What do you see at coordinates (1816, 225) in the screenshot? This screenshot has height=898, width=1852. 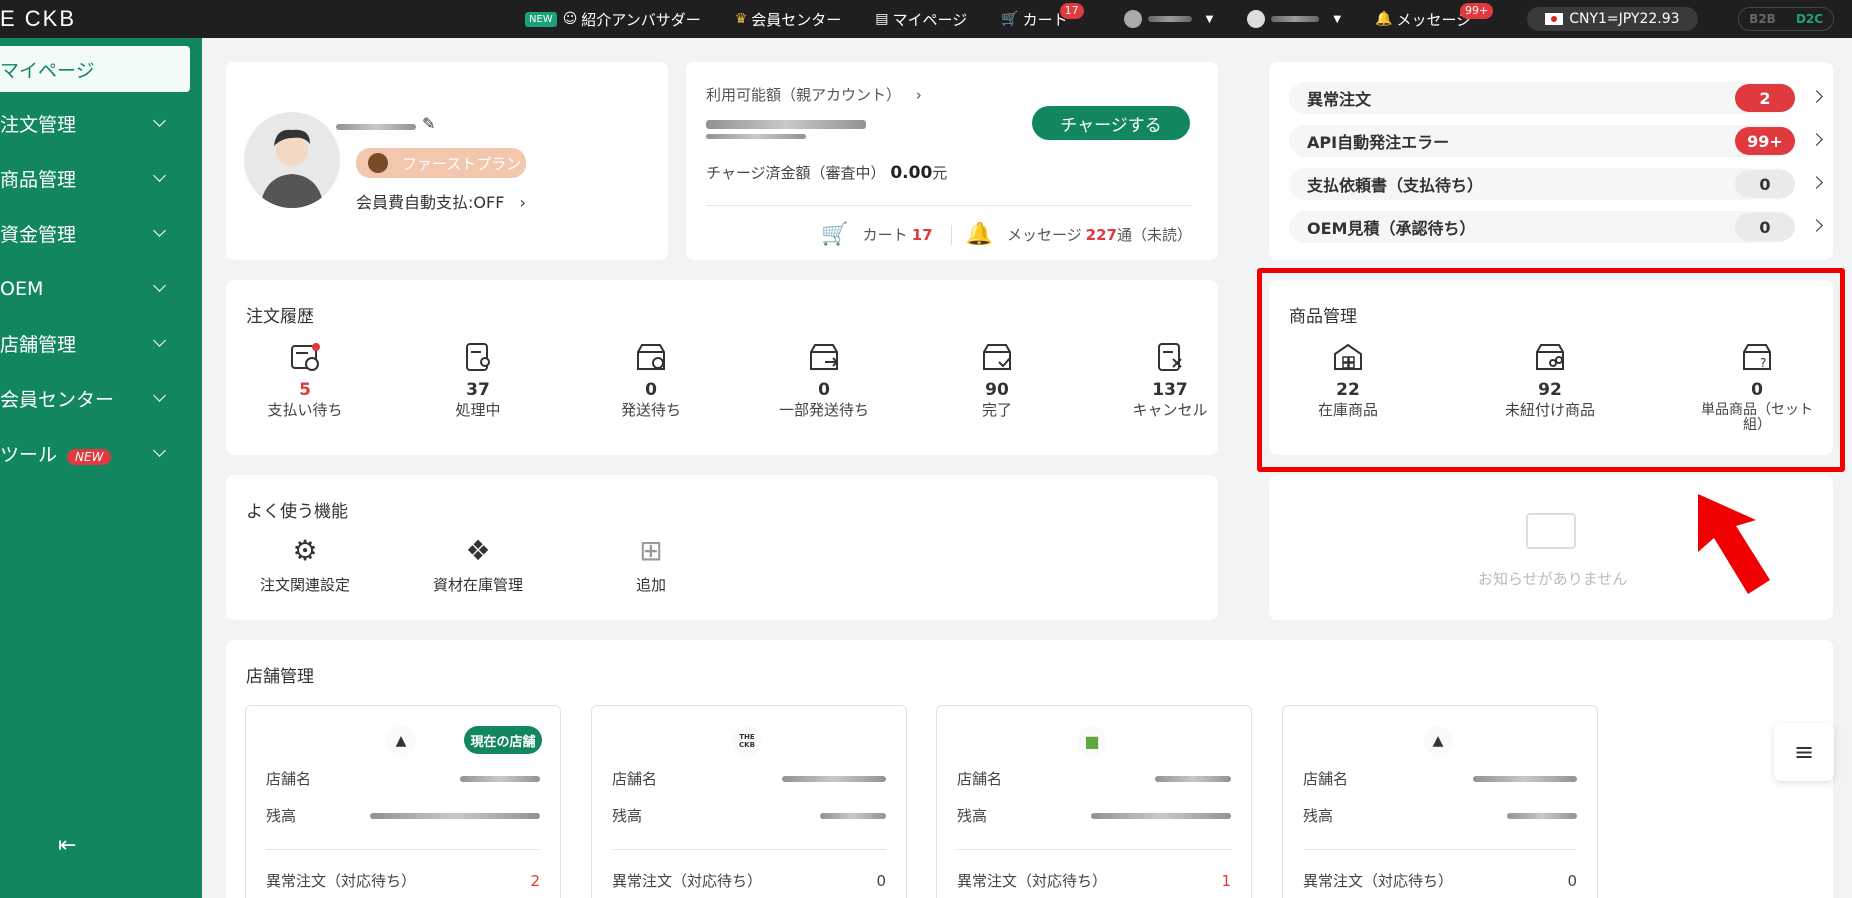 I see `chevron-right-icon` at bounding box center [1816, 225].